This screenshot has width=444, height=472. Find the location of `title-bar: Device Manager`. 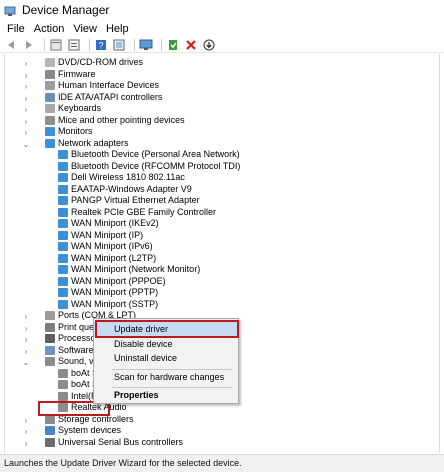

title-bar: Device Manager is located at coordinates (222, 10).